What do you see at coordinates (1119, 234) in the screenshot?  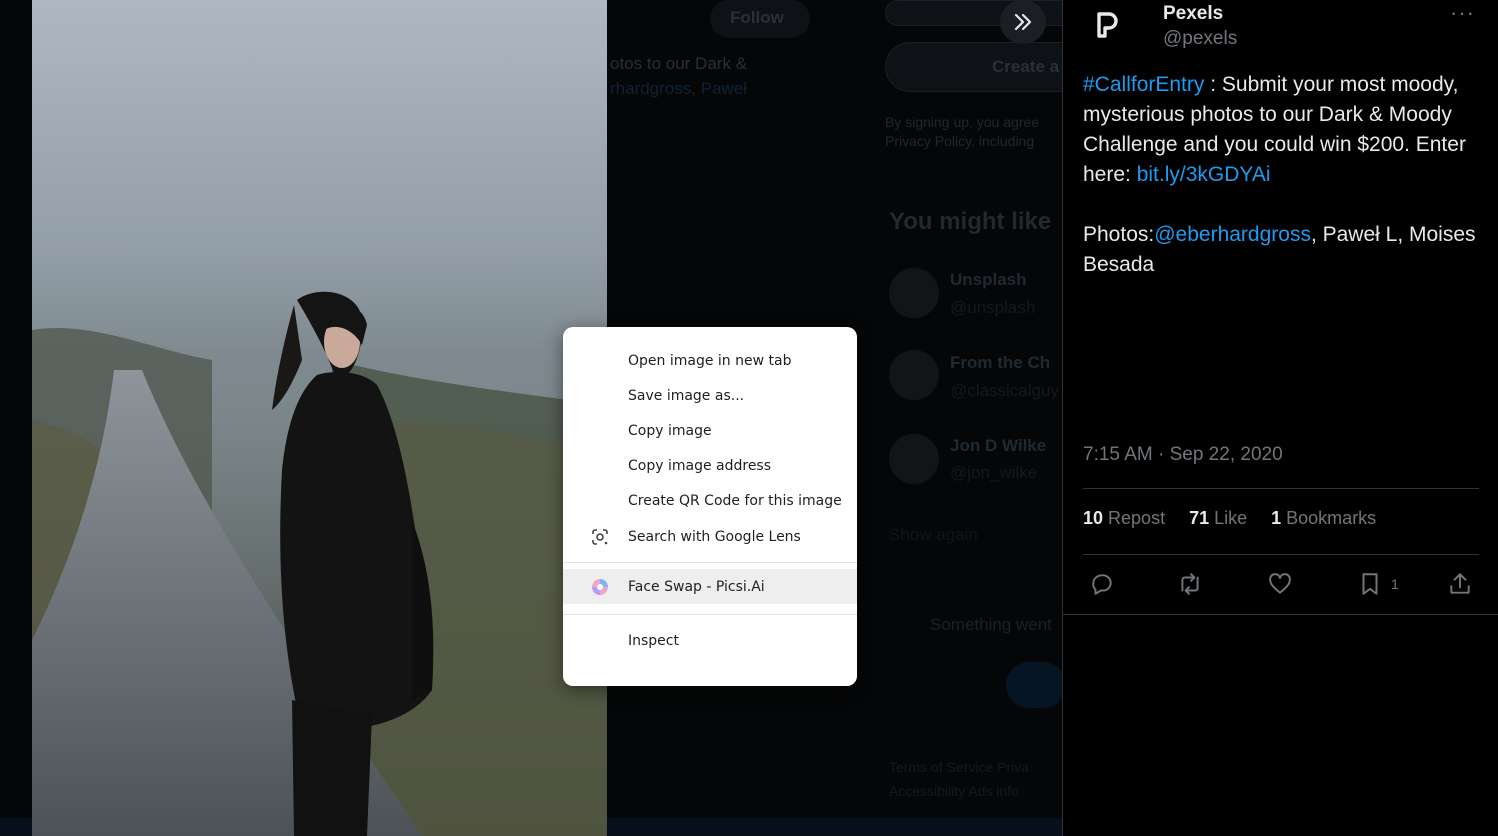 I see `photos-prefix: Photos:` at bounding box center [1119, 234].